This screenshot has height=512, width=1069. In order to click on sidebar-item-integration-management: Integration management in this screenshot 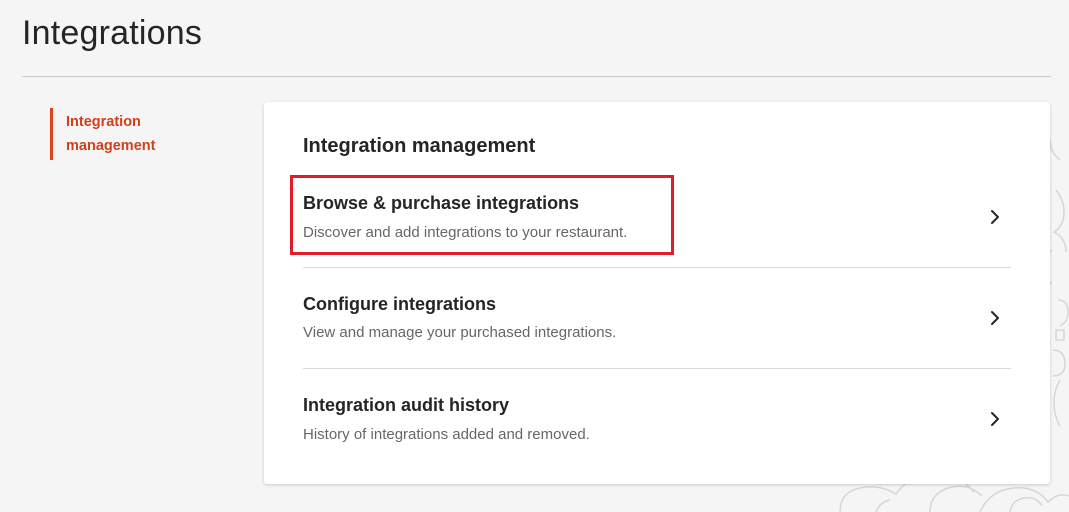, I will do `click(125, 134)`.